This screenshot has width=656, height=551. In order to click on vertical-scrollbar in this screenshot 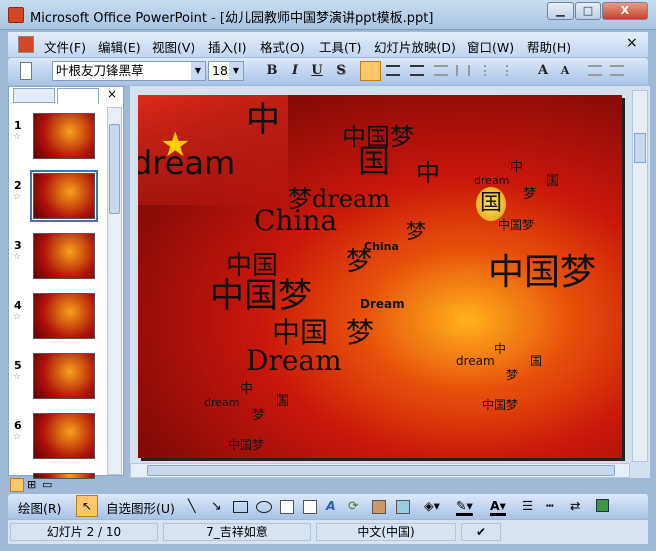, I will do `click(640, 276)`.